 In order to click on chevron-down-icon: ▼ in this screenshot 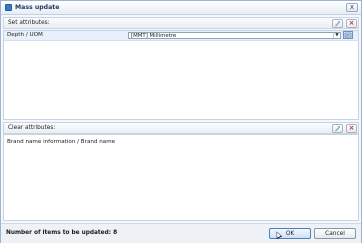, I will do `click(336, 35)`.